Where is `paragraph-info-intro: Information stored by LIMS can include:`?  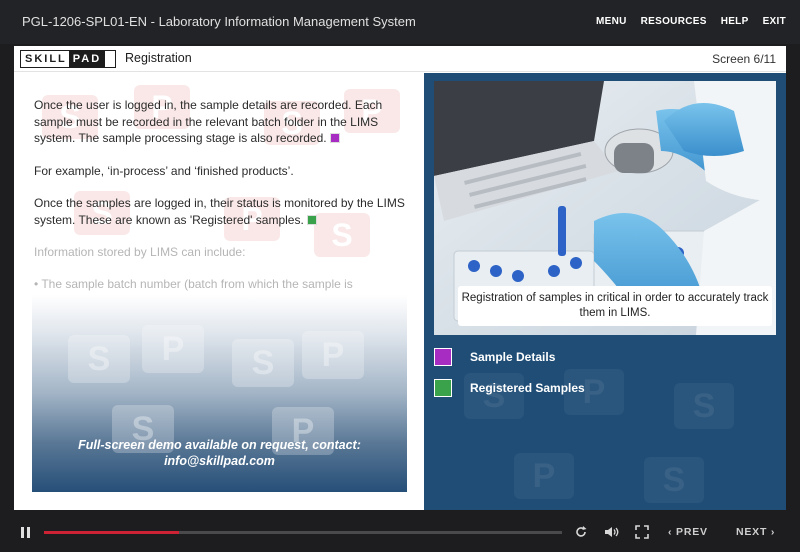 paragraph-info-intro: Information stored by LIMS can include: is located at coordinates (140, 252).